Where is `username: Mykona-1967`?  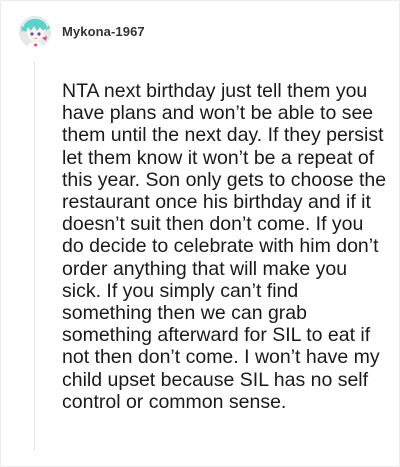
username: Mykona-1967 is located at coordinates (103, 31).